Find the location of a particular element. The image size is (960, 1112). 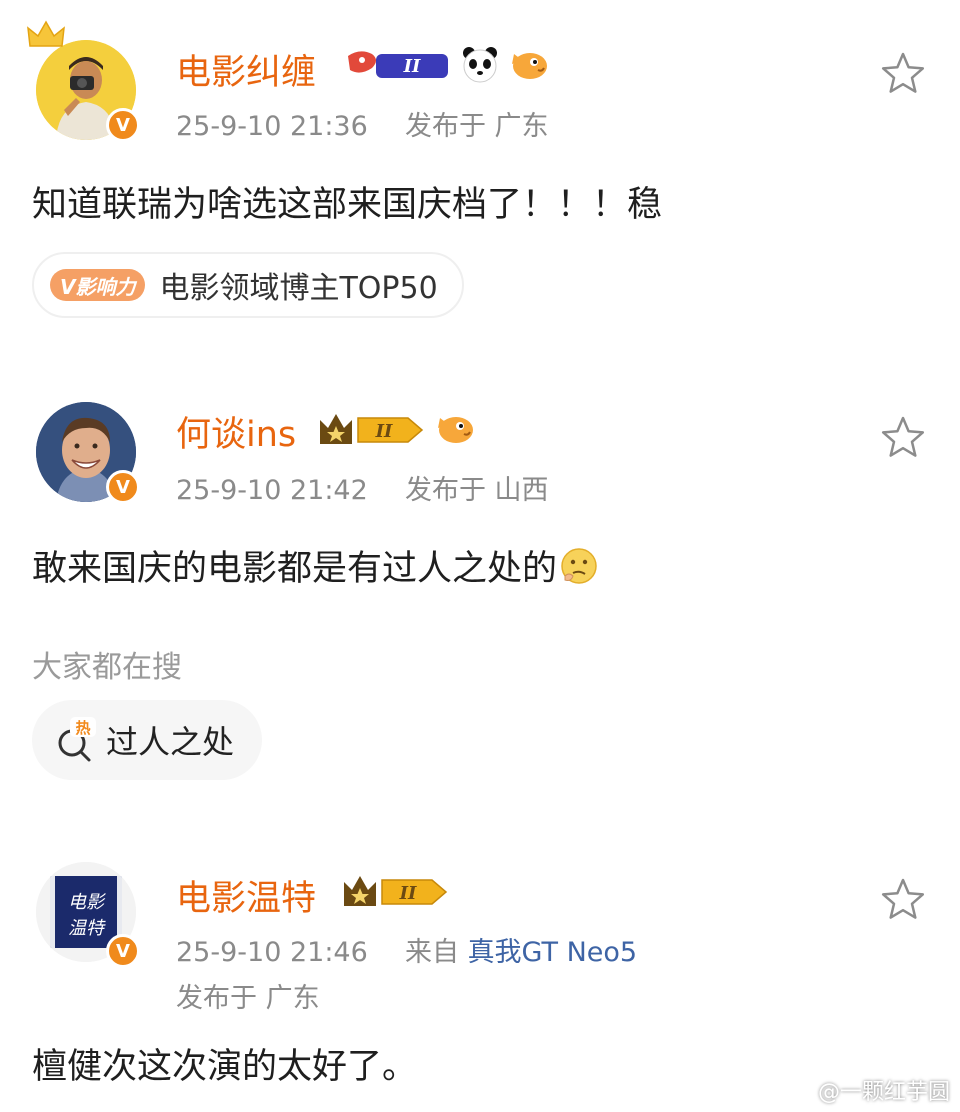

trending-search-chip: 热 过人之处 is located at coordinates (147, 740).